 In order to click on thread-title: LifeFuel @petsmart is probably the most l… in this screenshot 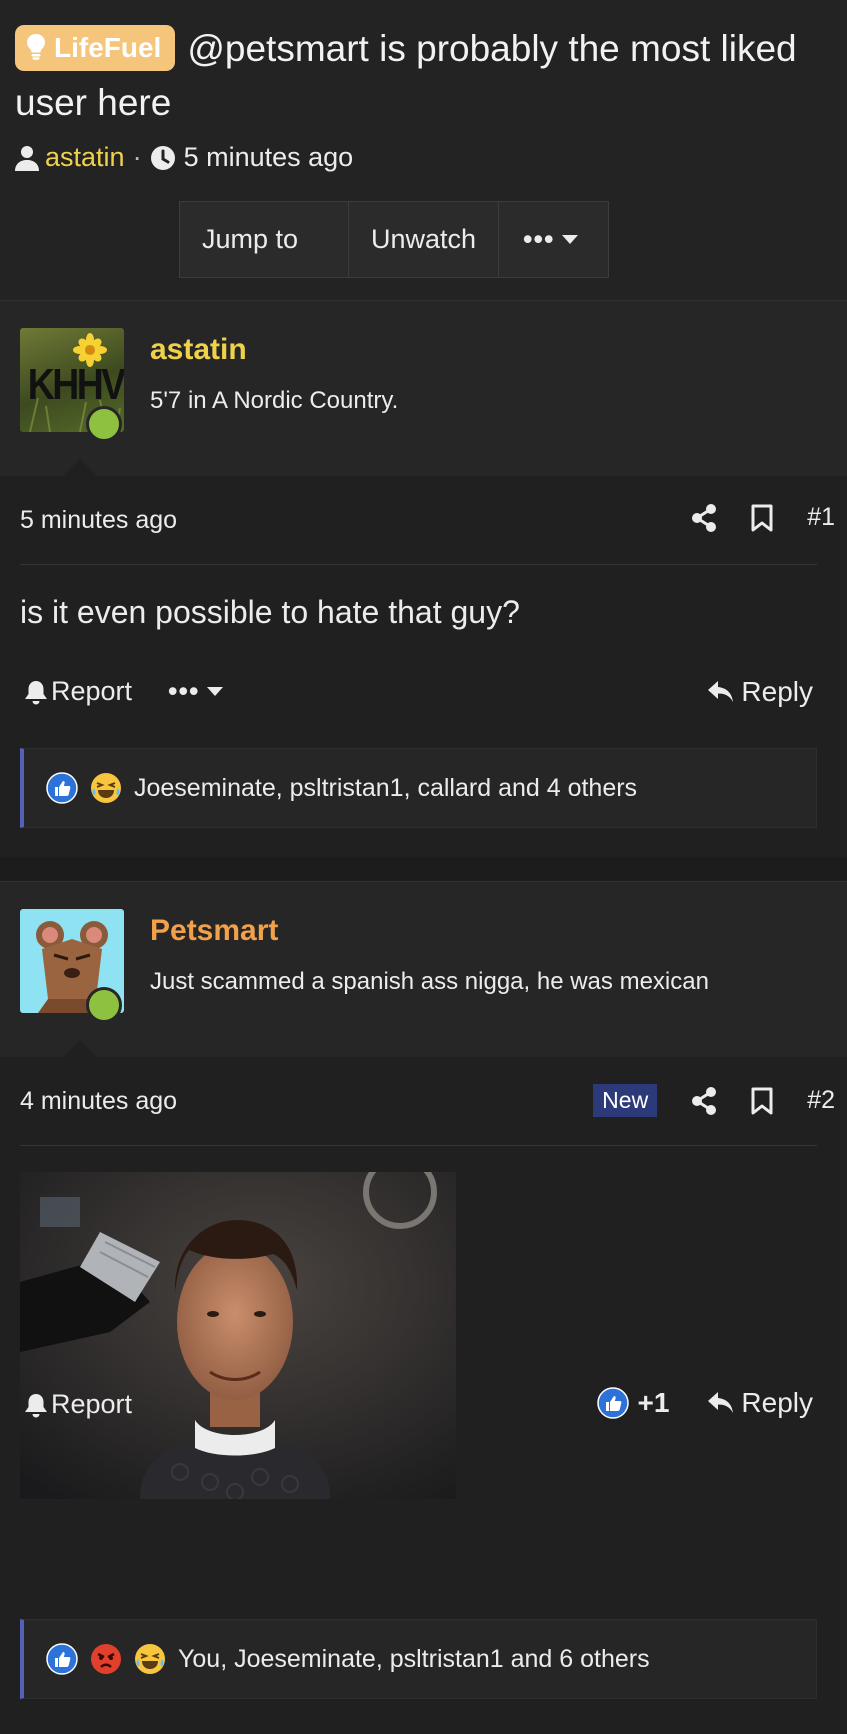, I will do `click(420, 76)`.